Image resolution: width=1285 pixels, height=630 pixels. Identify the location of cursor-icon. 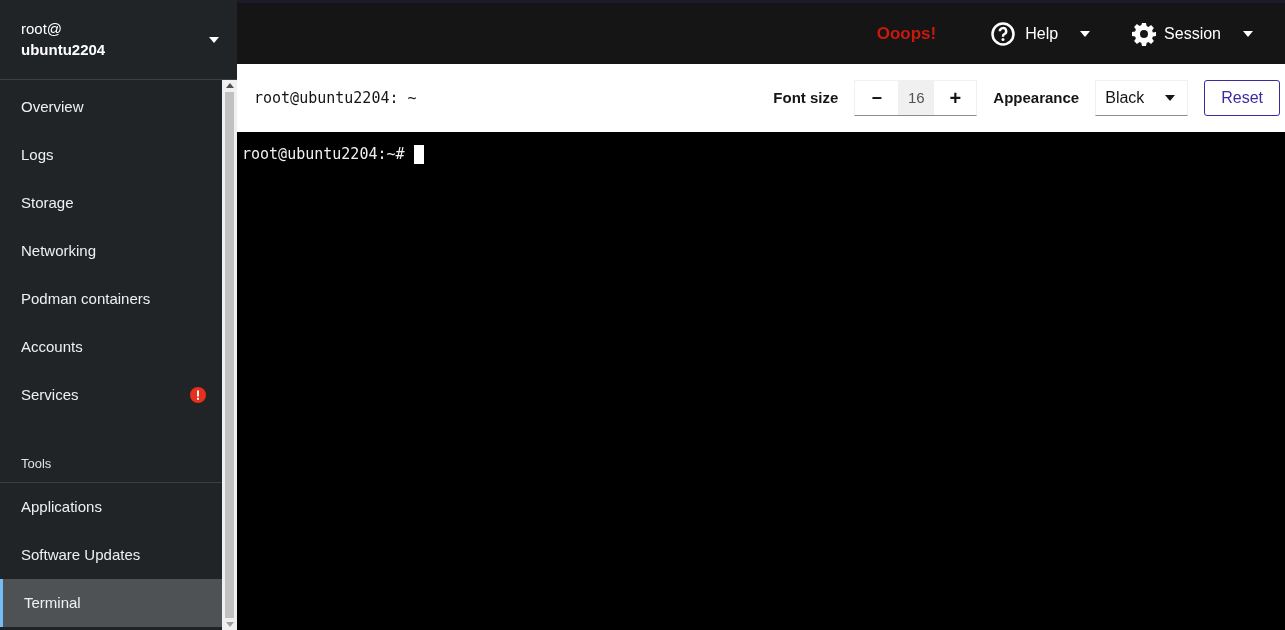
(418, 154).